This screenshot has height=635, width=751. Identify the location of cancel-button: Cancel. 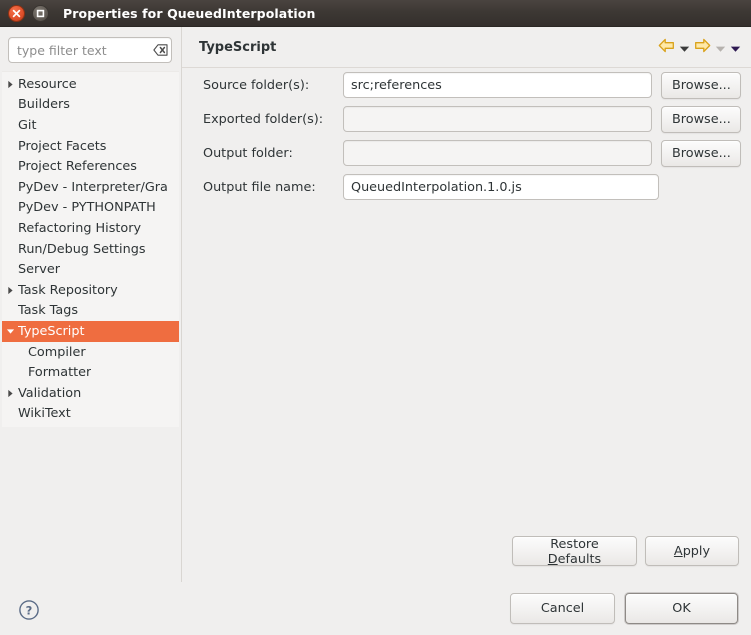
(562, 608).